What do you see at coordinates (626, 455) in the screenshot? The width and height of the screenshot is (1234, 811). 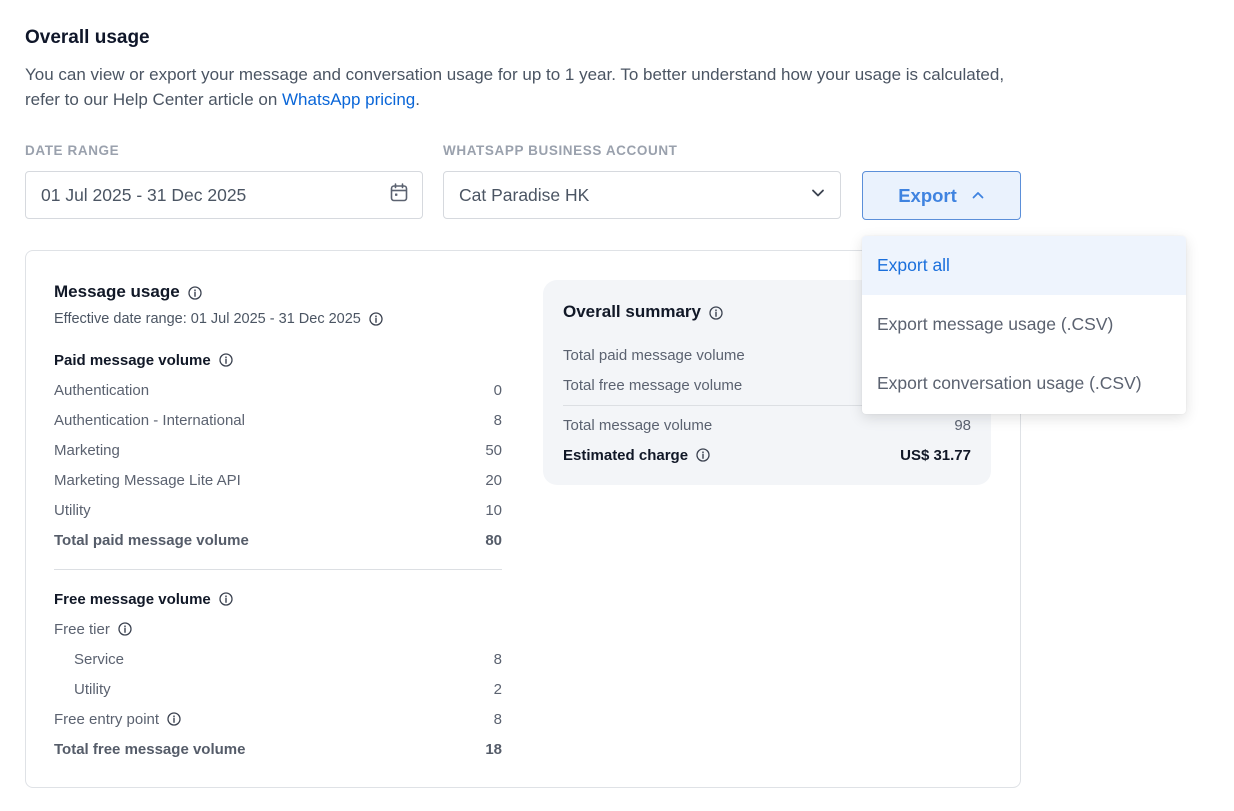 I see `row-label: Estimated charge` at bounding box center [626, 455].